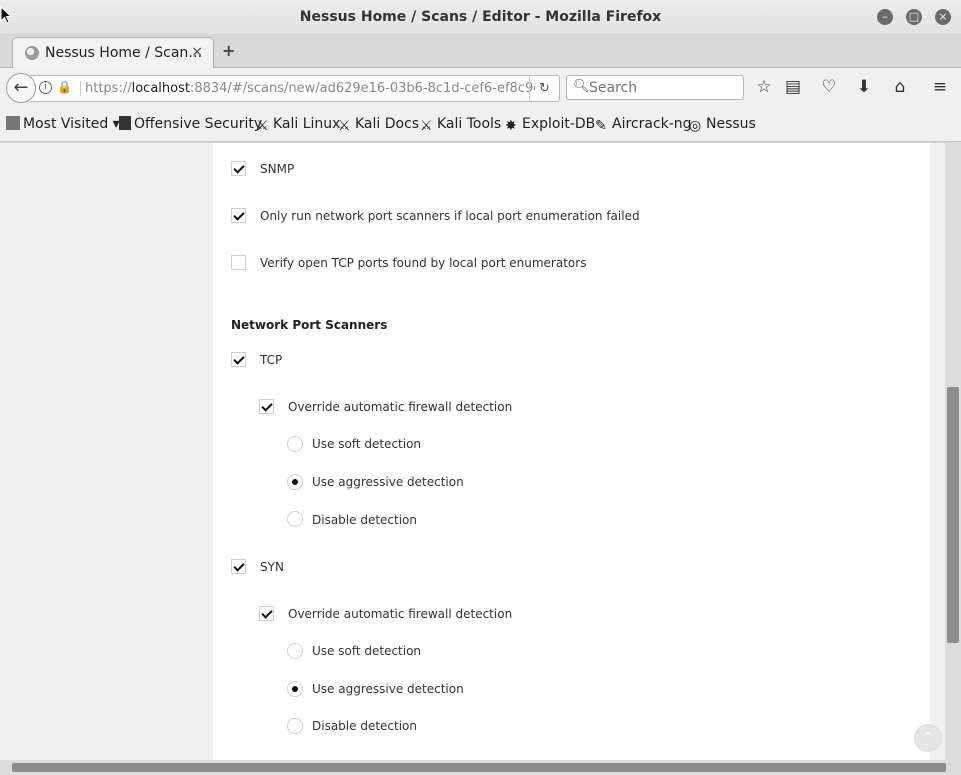  Describe the element at coordinates (900, 87) in the screenshot. I see `home-icon: ⌂` at that location.